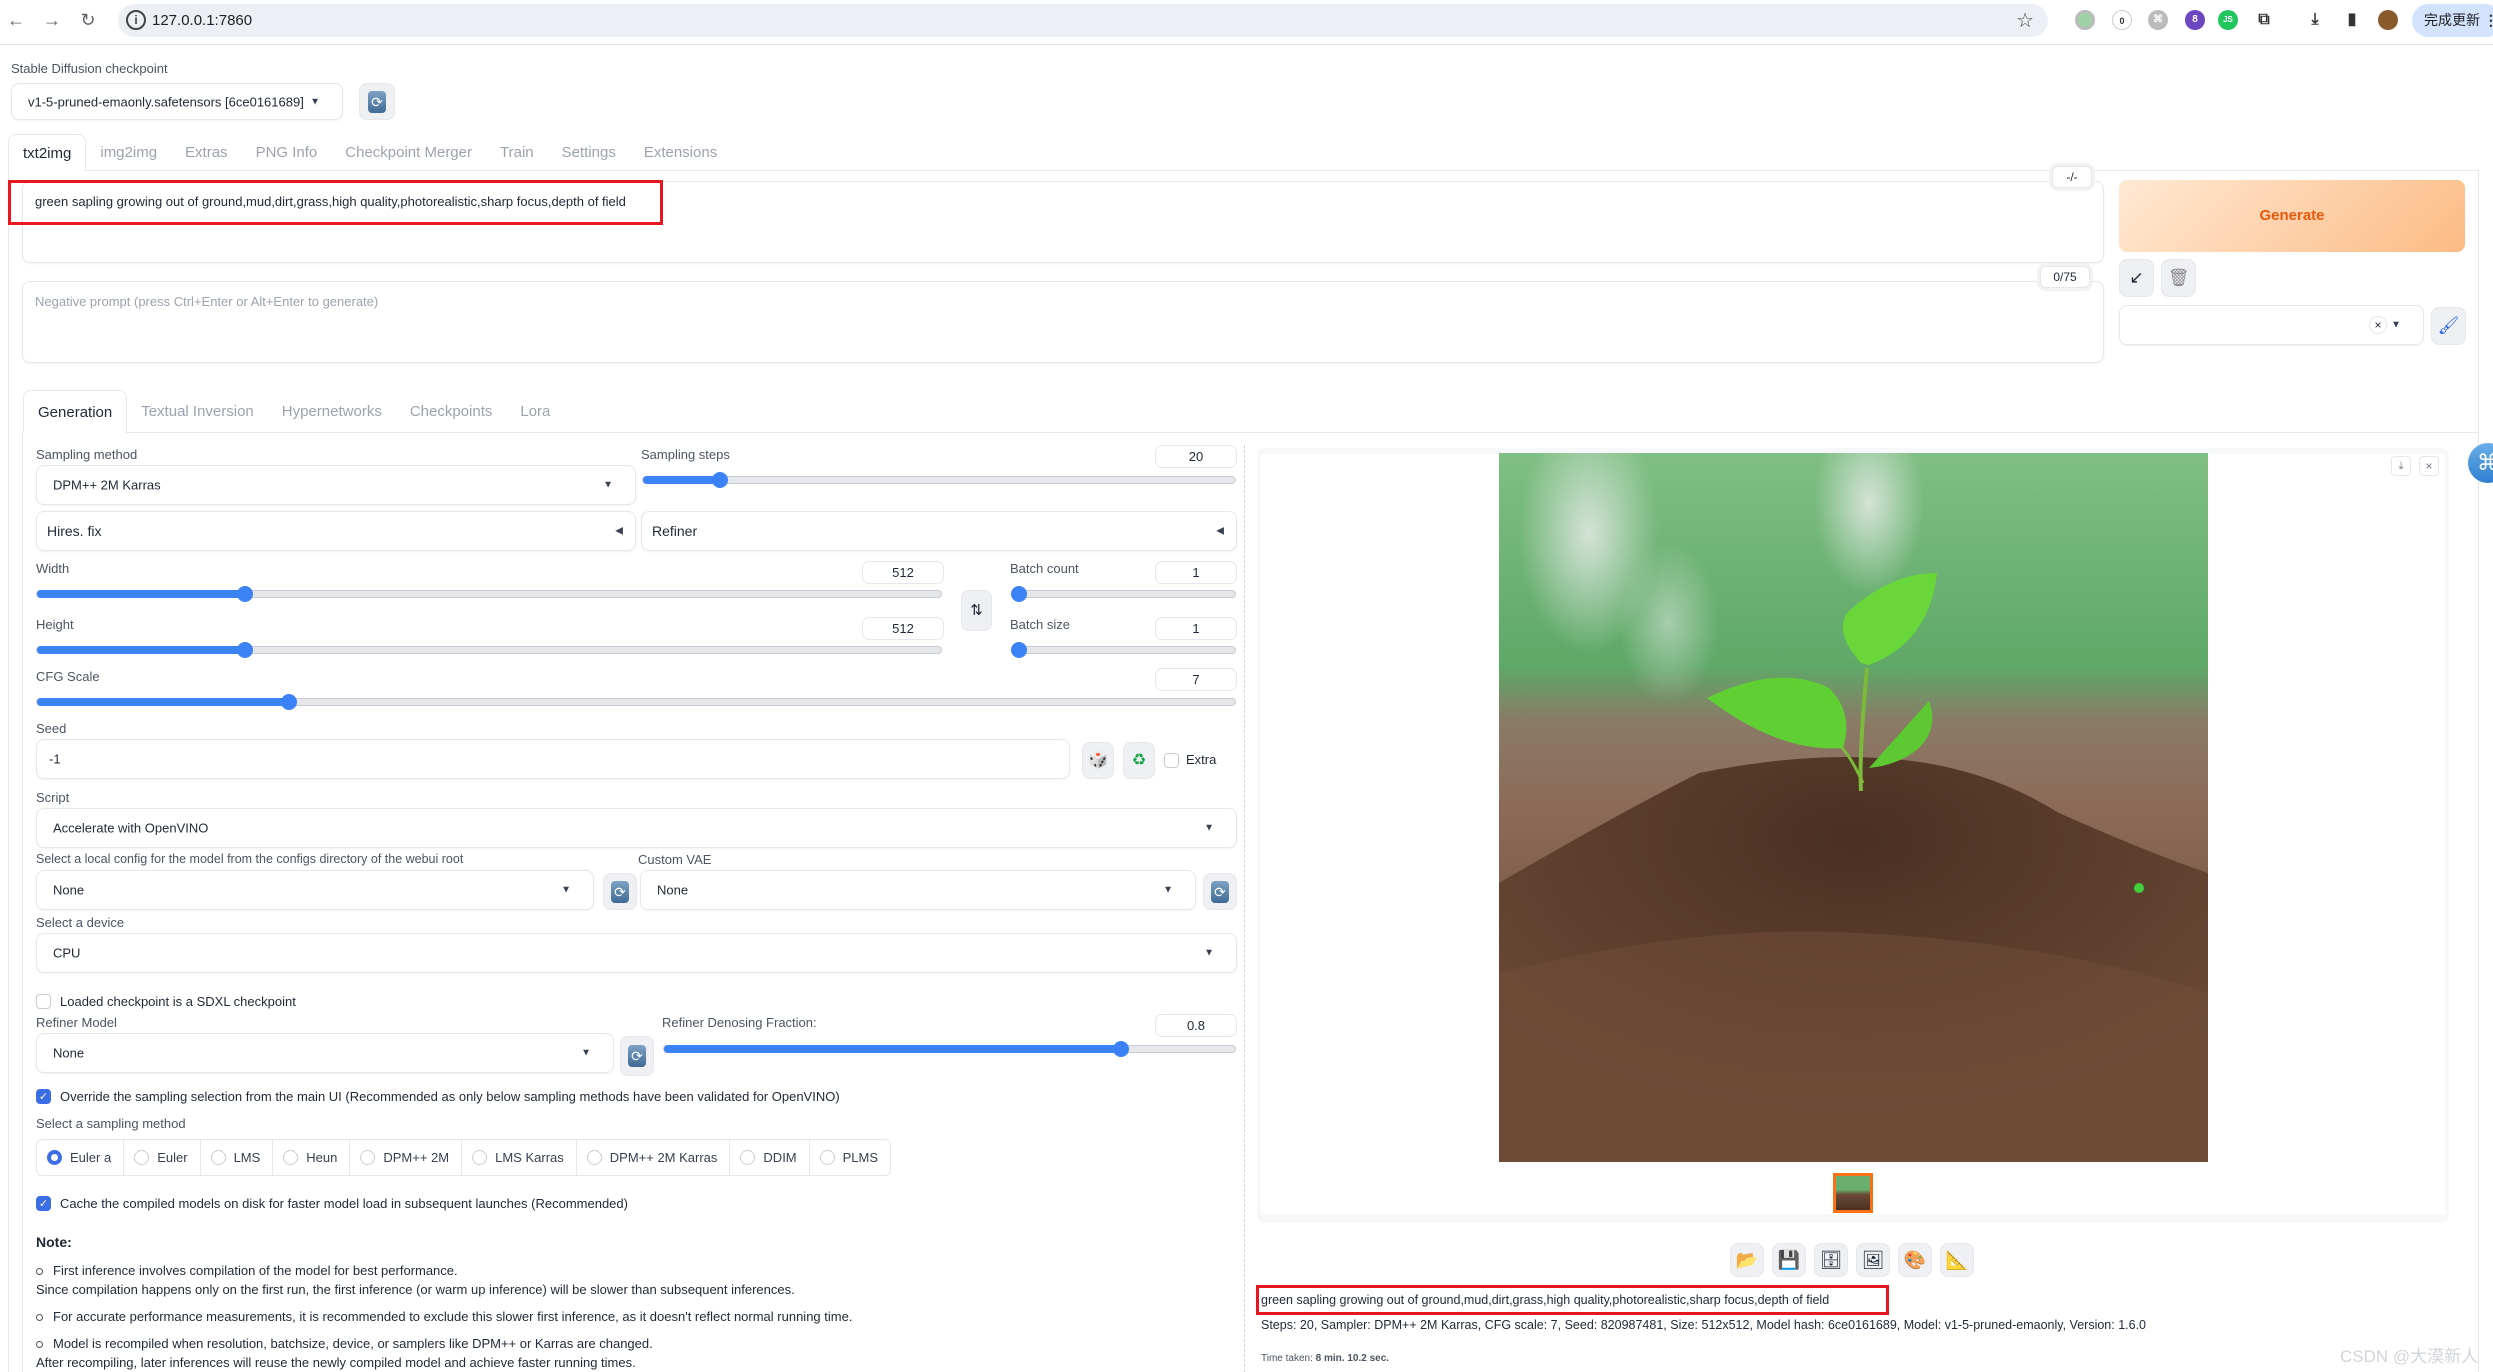 This screenshot has width=2493, height=1372. Describe the element at coordinates (553, 759) in the screenshot. I see `seed-input: -1` at that location.